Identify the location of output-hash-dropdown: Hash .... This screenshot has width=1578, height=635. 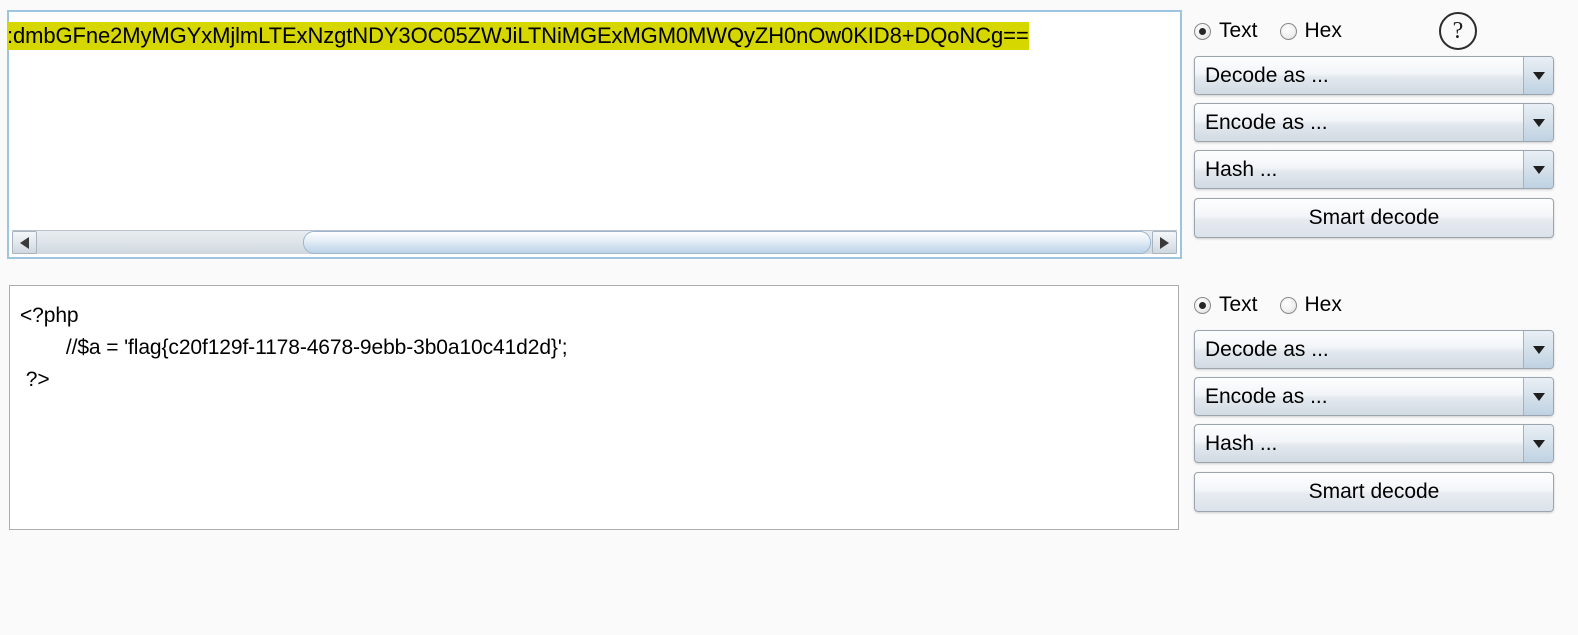
(1374, 443).